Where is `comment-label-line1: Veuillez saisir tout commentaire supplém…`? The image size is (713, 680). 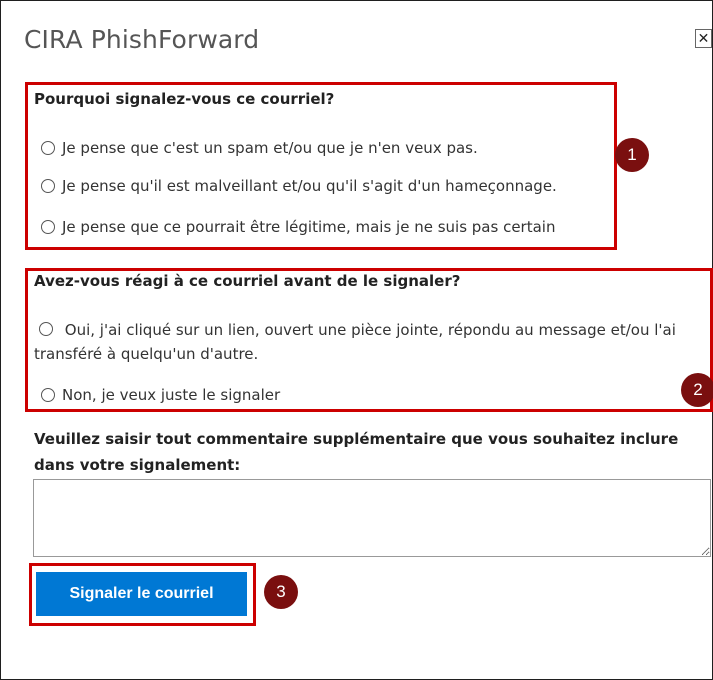 comment-label-line1: Veuillez saisir tout commentaire supplém… is located at coordinates (356, 439).